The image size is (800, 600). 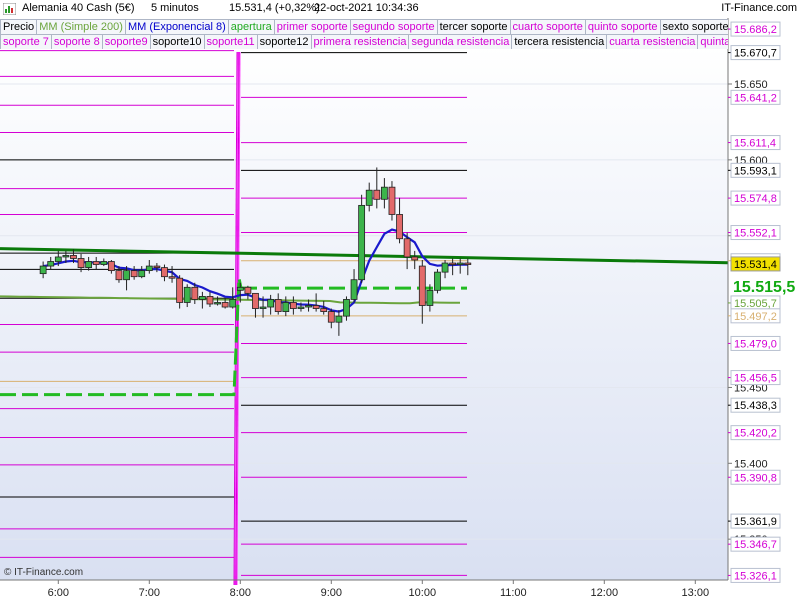 I want to click on legend-primer-soporte: primer soporte, so click(x=312, y=26).